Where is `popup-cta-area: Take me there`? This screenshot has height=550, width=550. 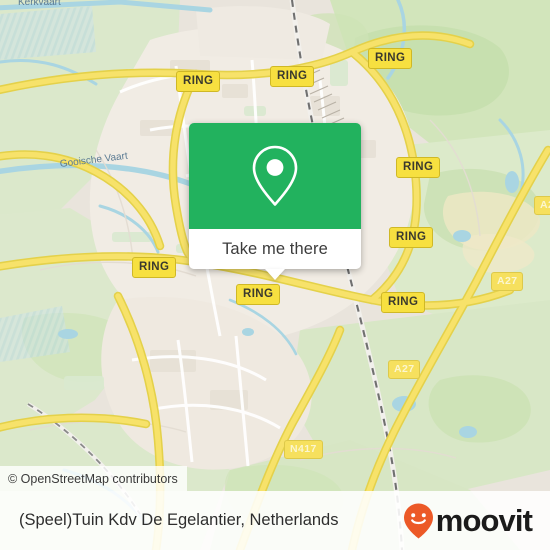
popup-cta-area: Take me there is located at coordinates (275, 254).